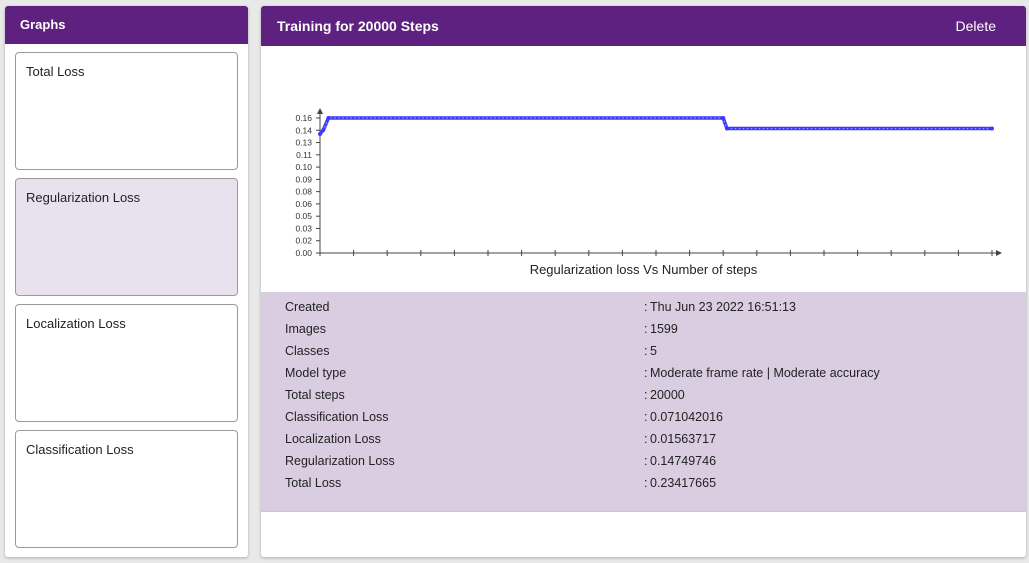  What do you see at coordinates (643, 439) in the screenshot?
I see `detail-row: Localization Loss:0.01563717` at bounding box center [643, 439].